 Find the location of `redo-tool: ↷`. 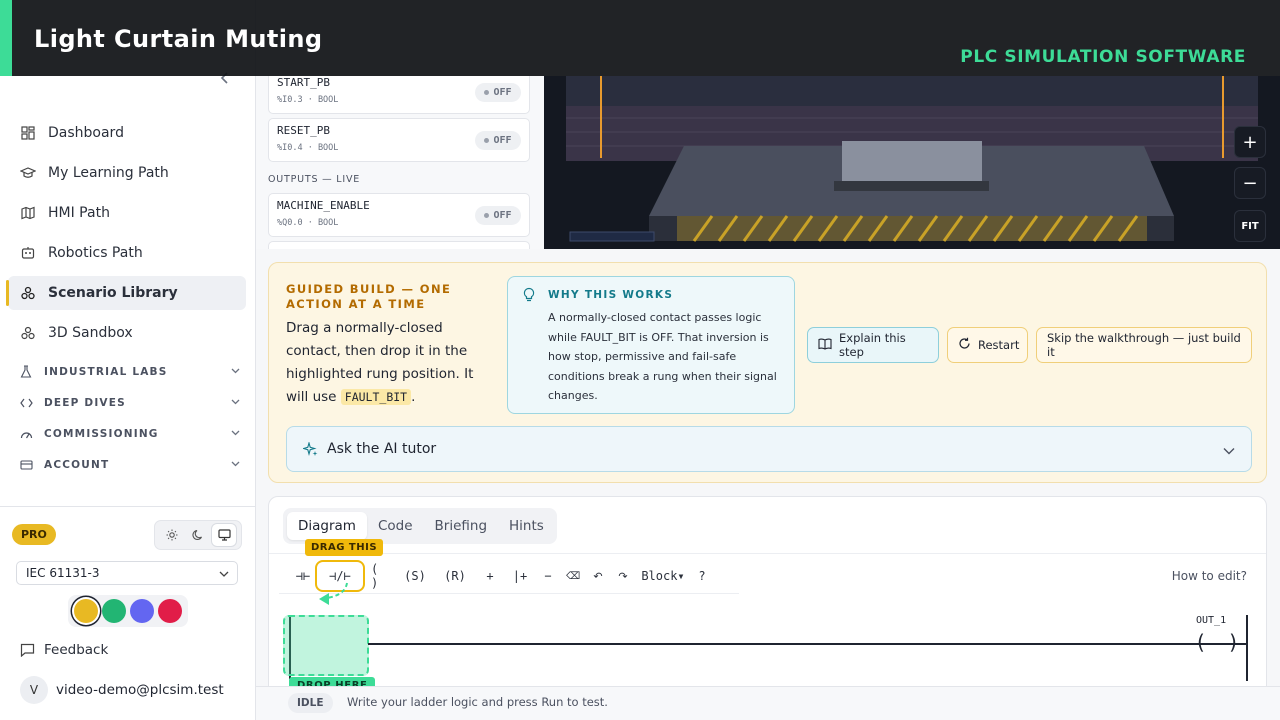

redo-tool: ↷ is located at coordinates (623, 576).